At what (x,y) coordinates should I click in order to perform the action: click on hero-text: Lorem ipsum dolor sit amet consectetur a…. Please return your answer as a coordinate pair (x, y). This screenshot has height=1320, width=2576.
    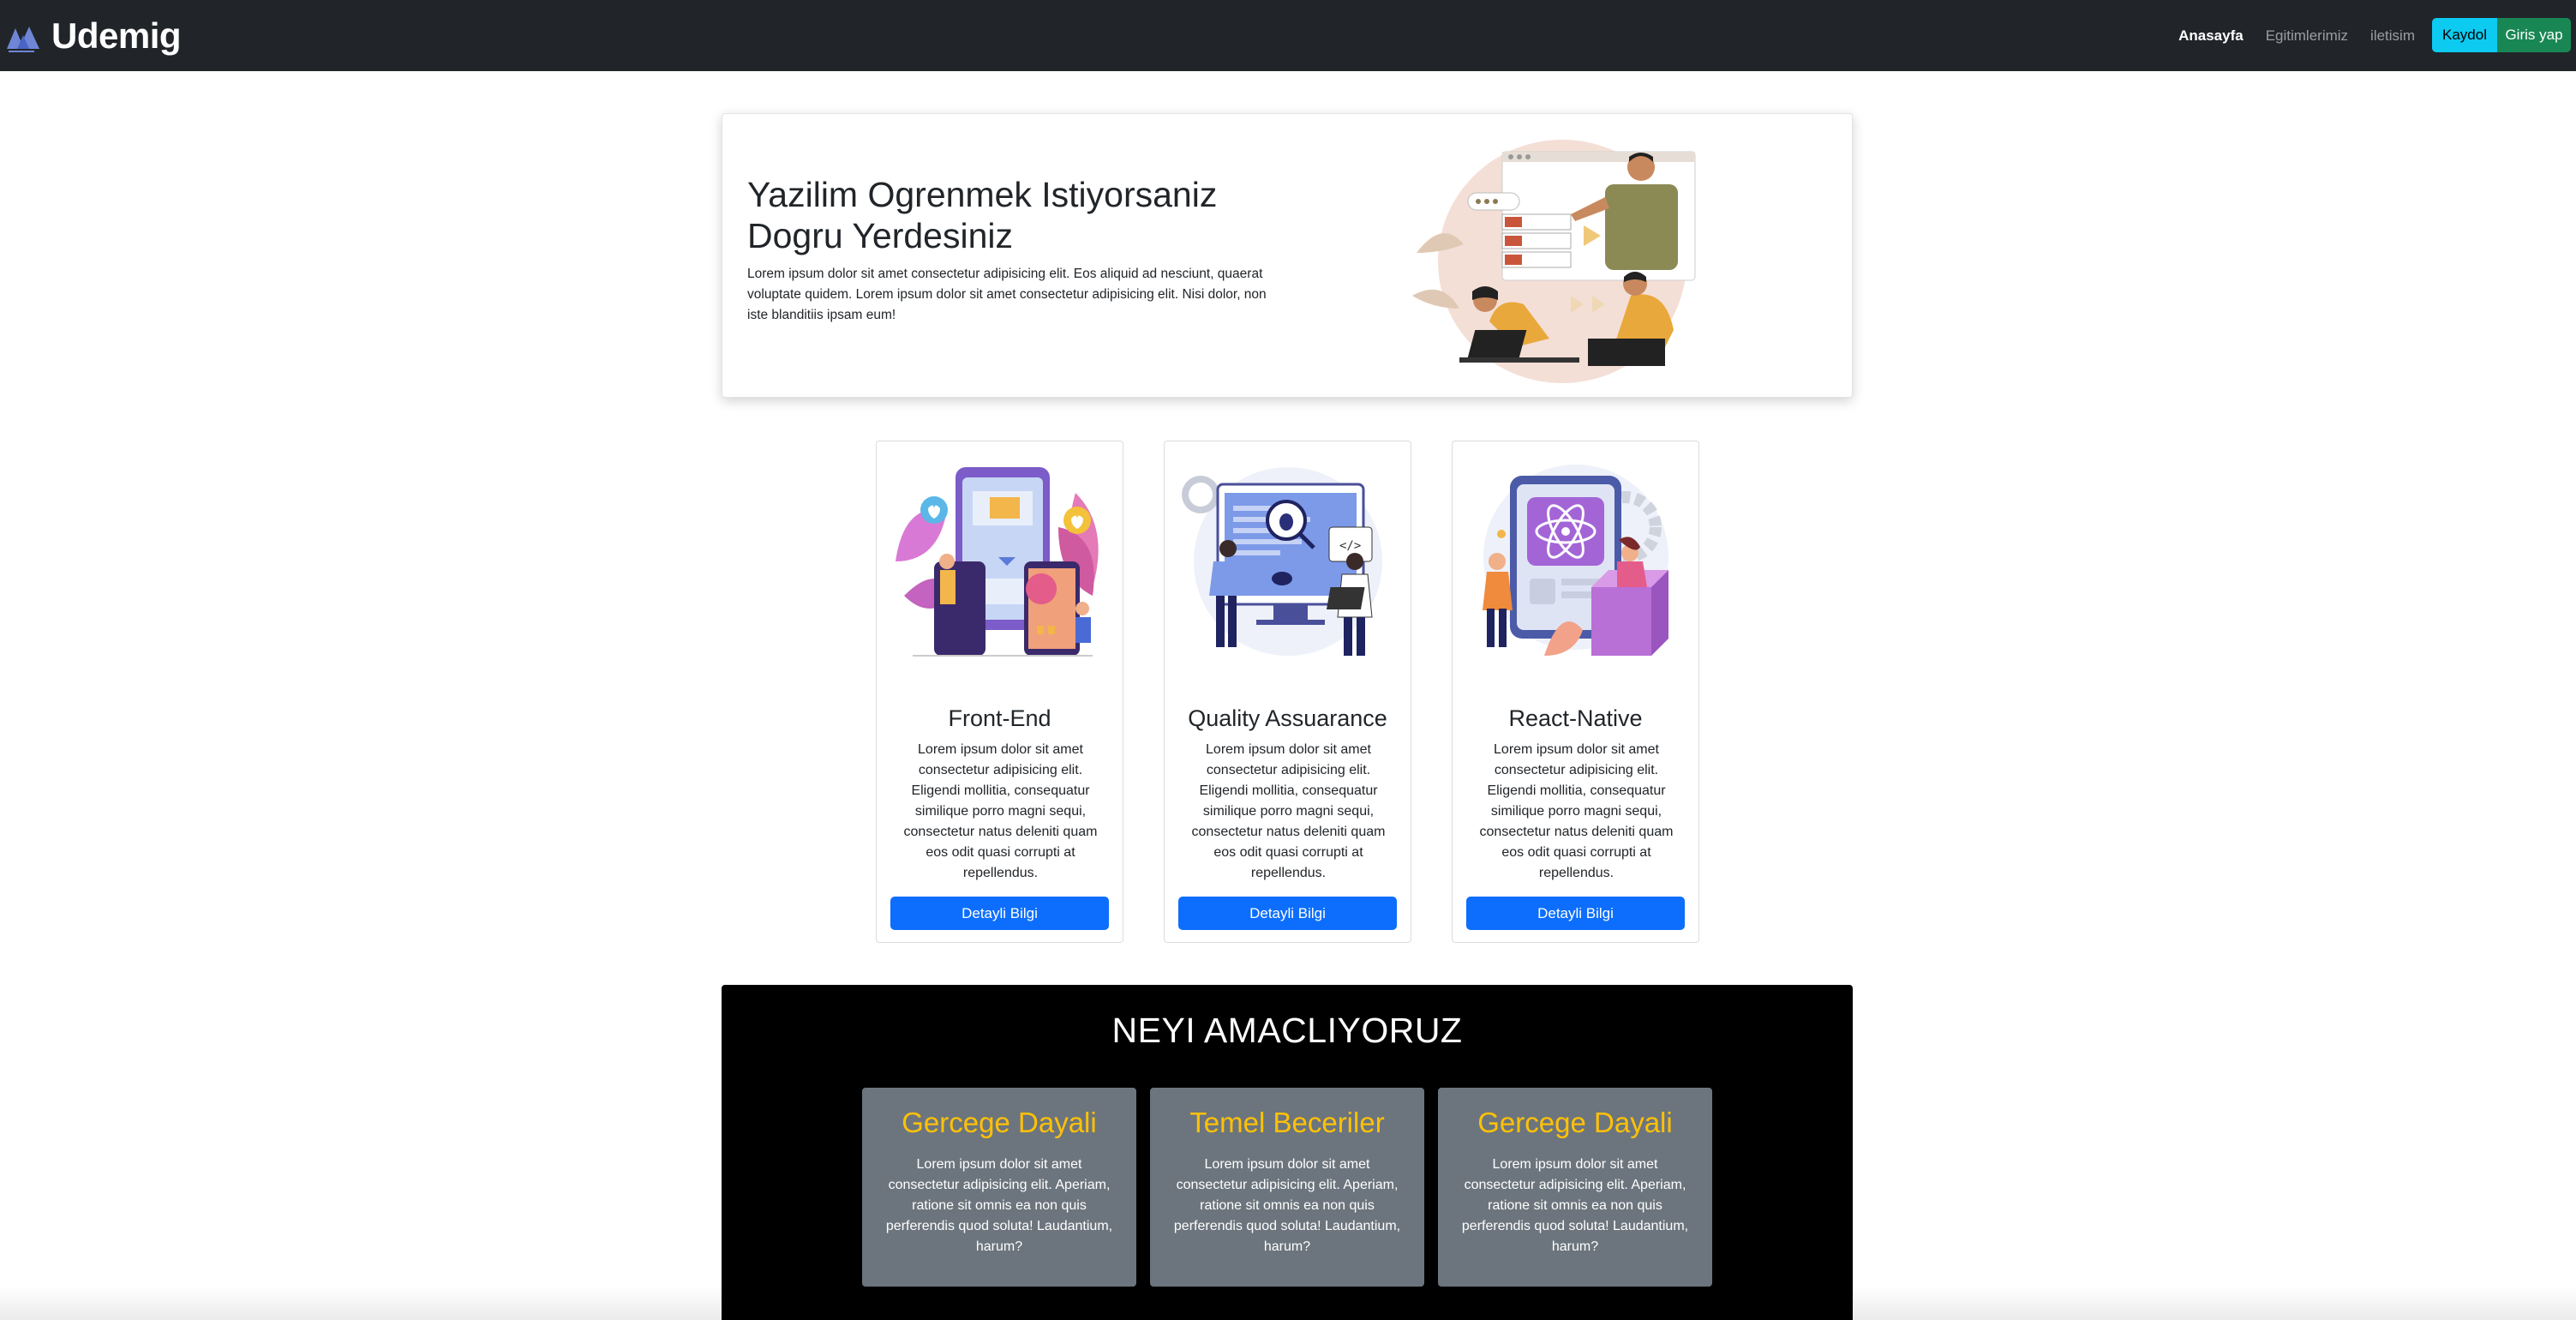
    Looking at the image, I should click on (1007, 294).